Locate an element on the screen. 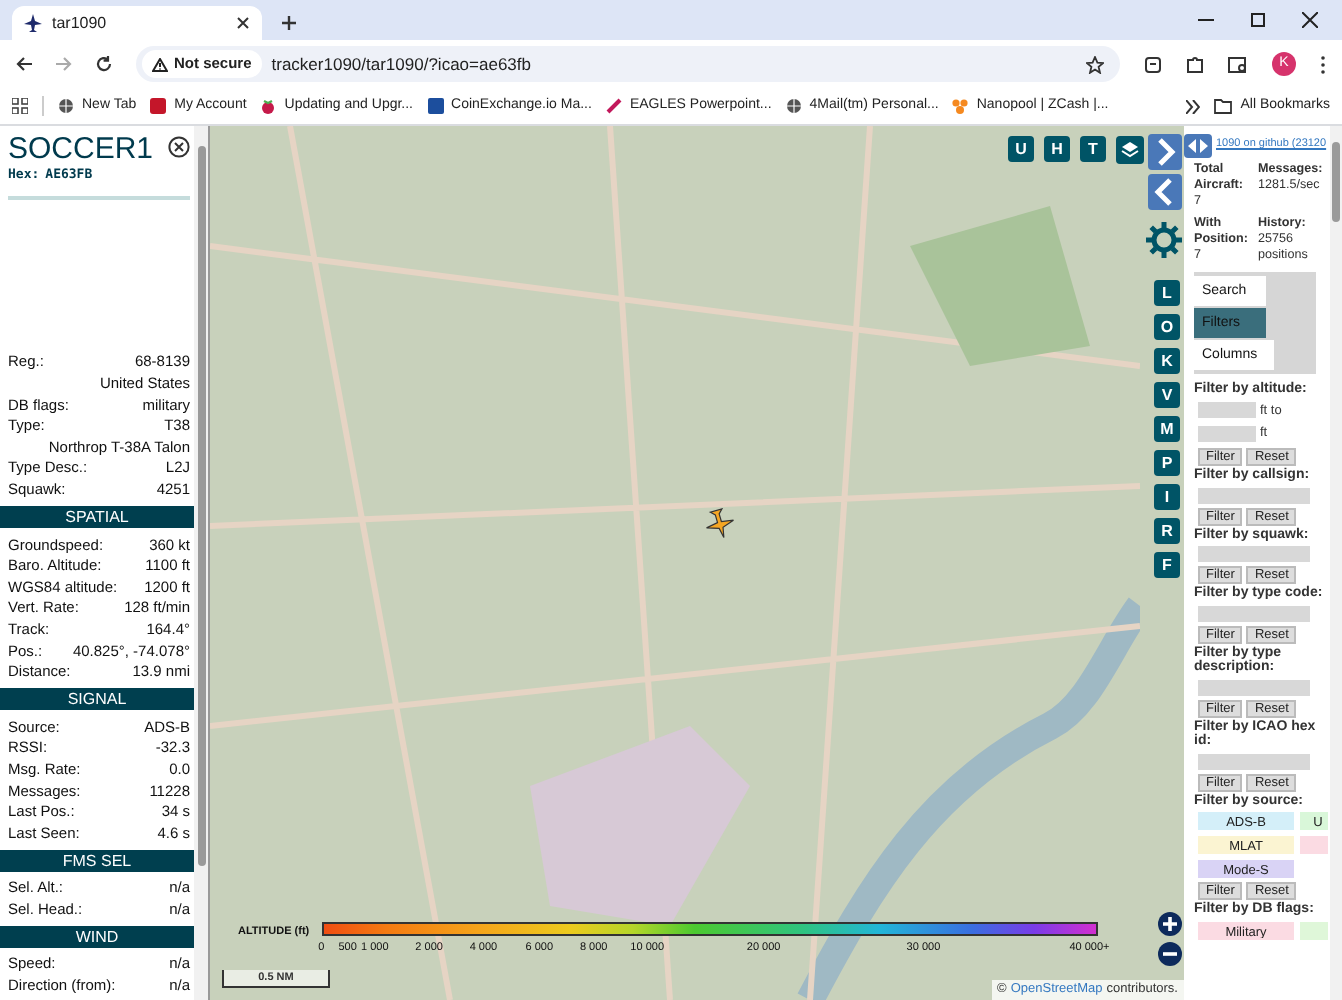  browser-tab: tar1090 is located at coordinates (137, 23).